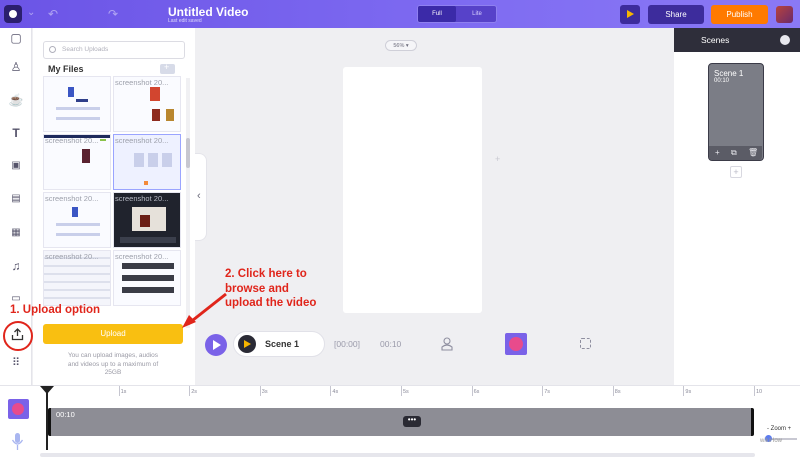 The height and width of the screenshot is (457, 800). What do you see at coordinates (753, 152) in the screenshot?
I see `delete-icon: 🗑` at bounding box center [753, 152].